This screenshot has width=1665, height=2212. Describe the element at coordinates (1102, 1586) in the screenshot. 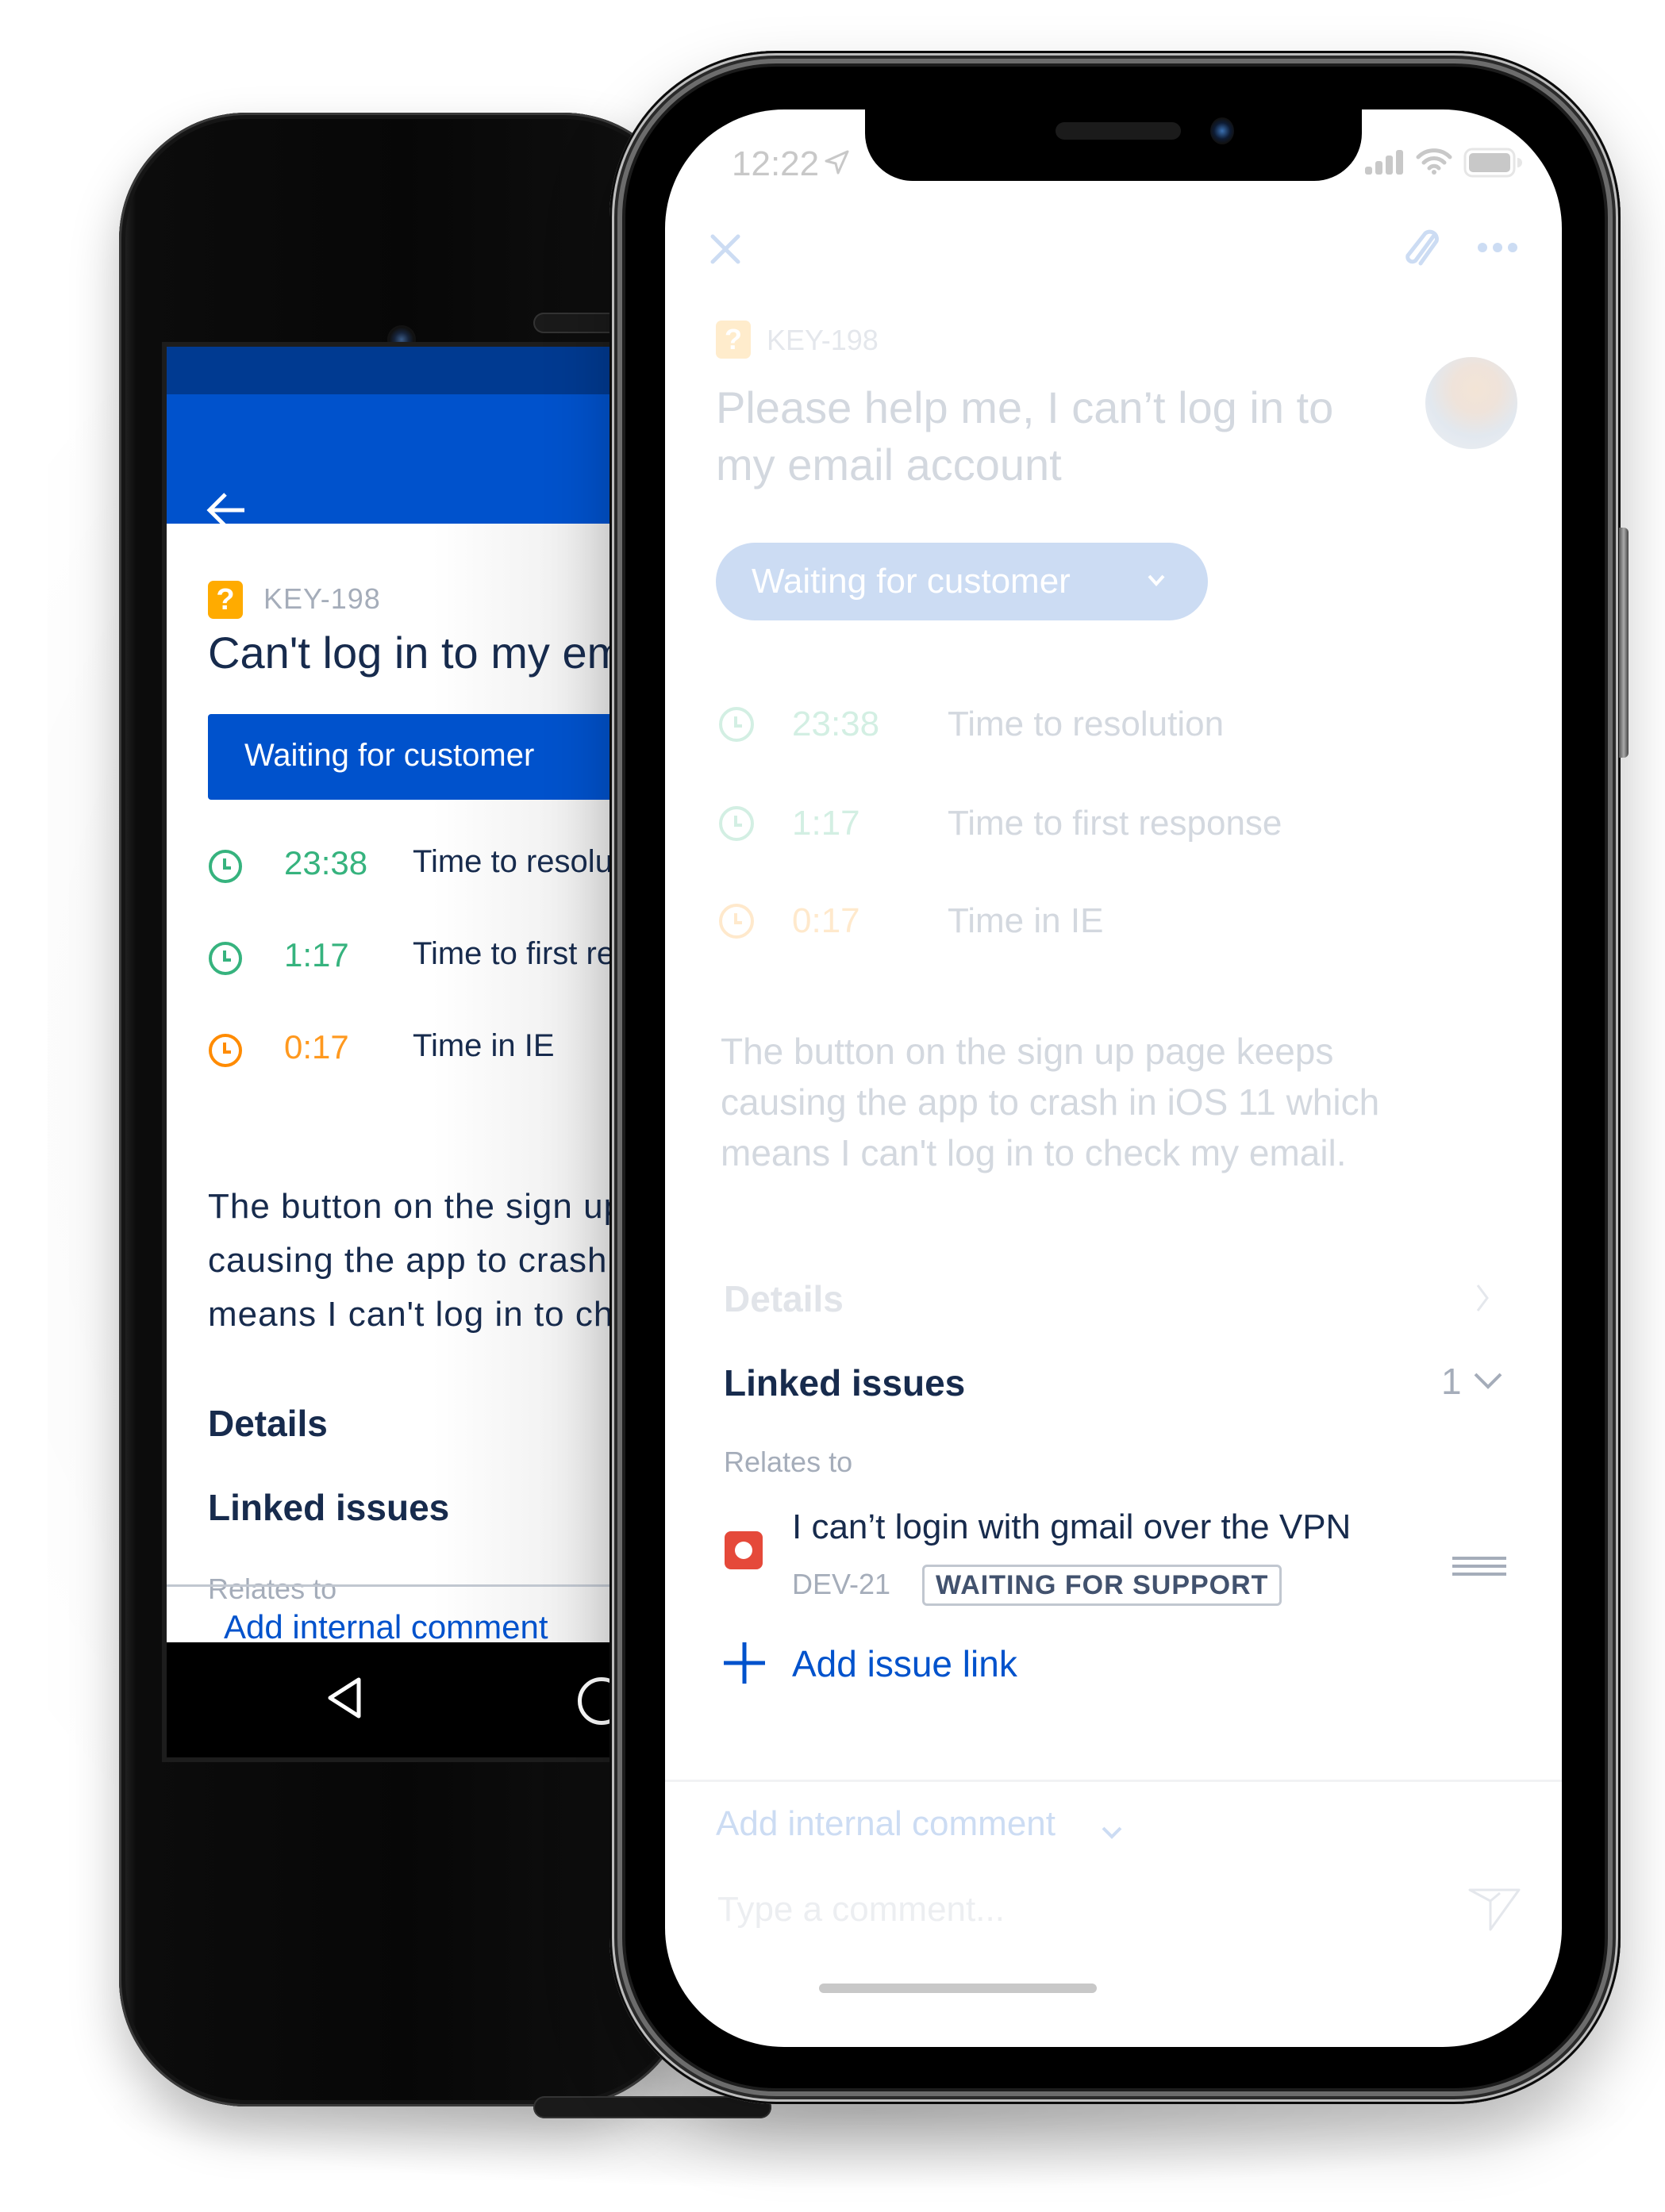

I see `status-badge: WAITING FOR SUPPORT` at that location.